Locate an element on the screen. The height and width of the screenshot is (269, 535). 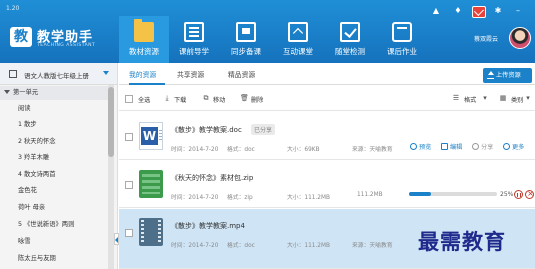
gear-icon: ✱ is located at coordinates (498, 11).